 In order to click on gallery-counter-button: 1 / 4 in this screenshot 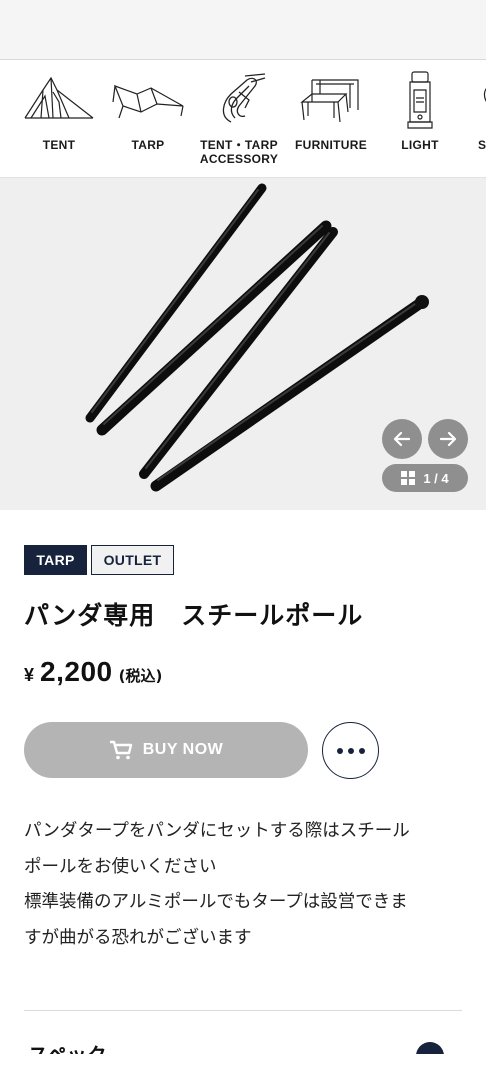, I will do `click(425, 478)`.